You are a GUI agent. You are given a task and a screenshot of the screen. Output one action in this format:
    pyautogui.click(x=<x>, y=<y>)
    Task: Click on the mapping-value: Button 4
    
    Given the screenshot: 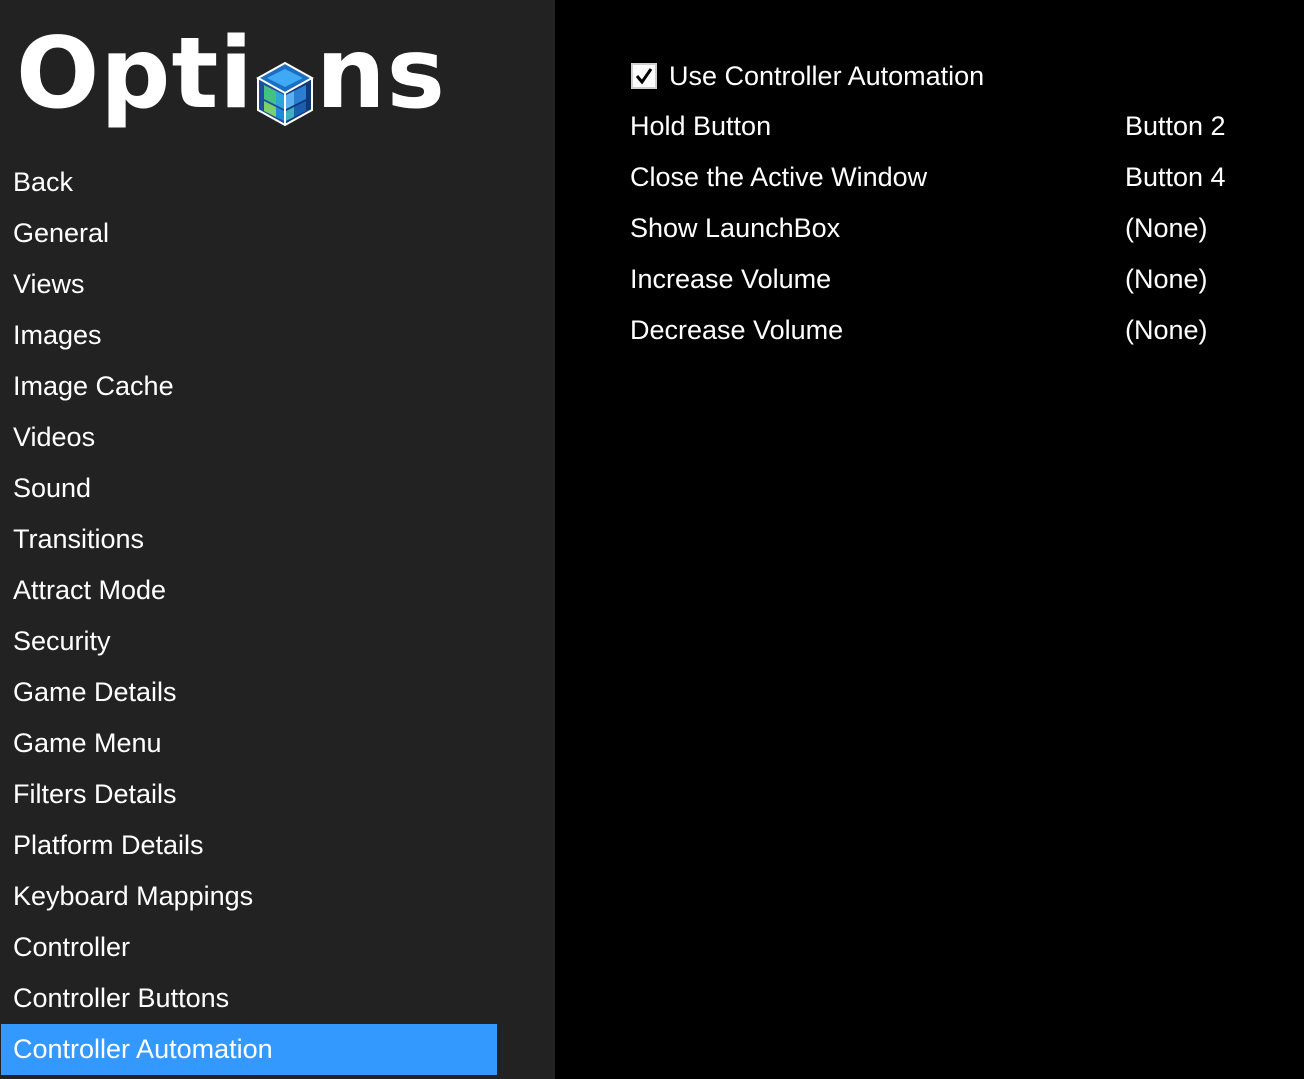 What is the action you would take?
    pyautogui.click(x=1175, y=177)
    